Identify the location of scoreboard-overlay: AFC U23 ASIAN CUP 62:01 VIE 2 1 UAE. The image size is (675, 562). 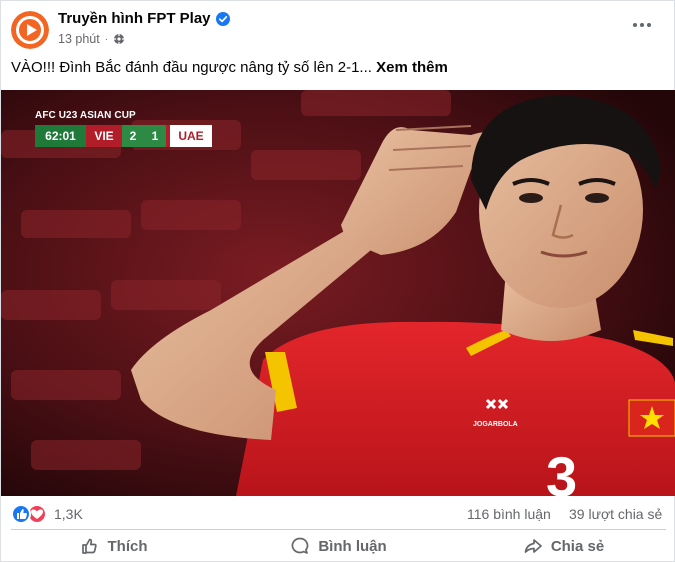
(123, 129).